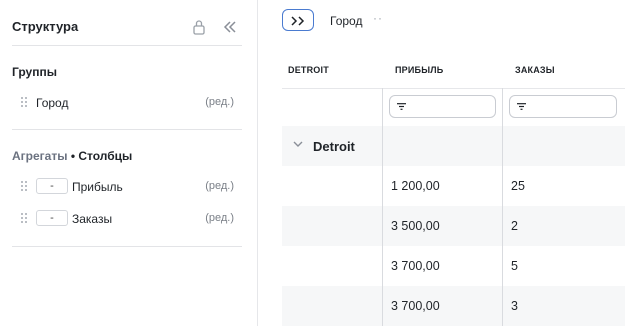 The height and width of the screenshot is (326, 625). What do you see at coordinates (514, 266) in the screenshot?
I see `orders-cell: 5` at bounding box center [514, 266].